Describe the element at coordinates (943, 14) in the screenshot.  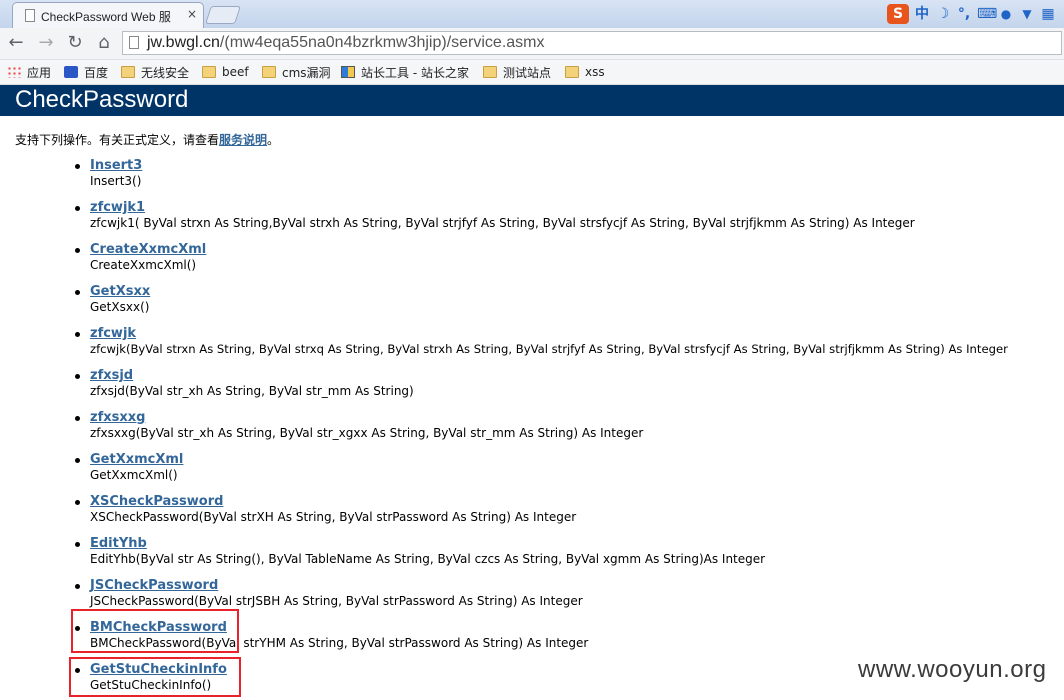
I see `moon-icon: ☽` at that location.